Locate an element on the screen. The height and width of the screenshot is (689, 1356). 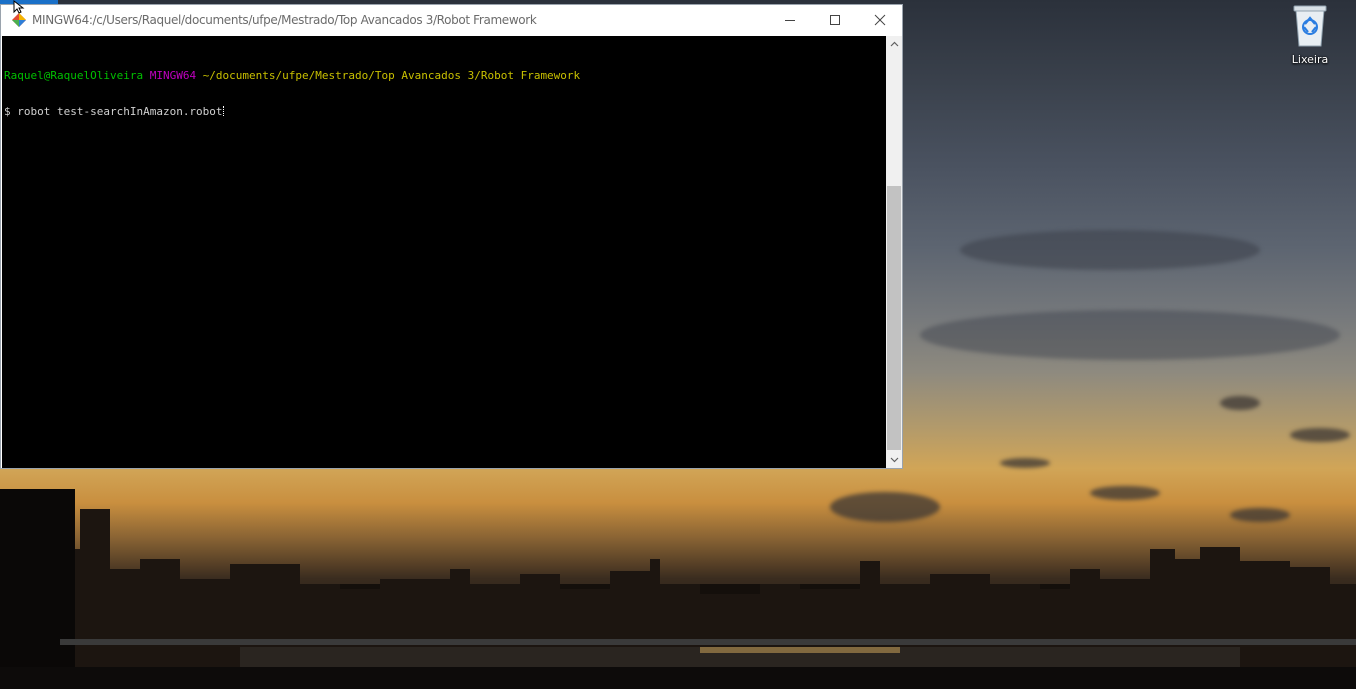
vertical-scrollbar is located at coordinates (894, 252).